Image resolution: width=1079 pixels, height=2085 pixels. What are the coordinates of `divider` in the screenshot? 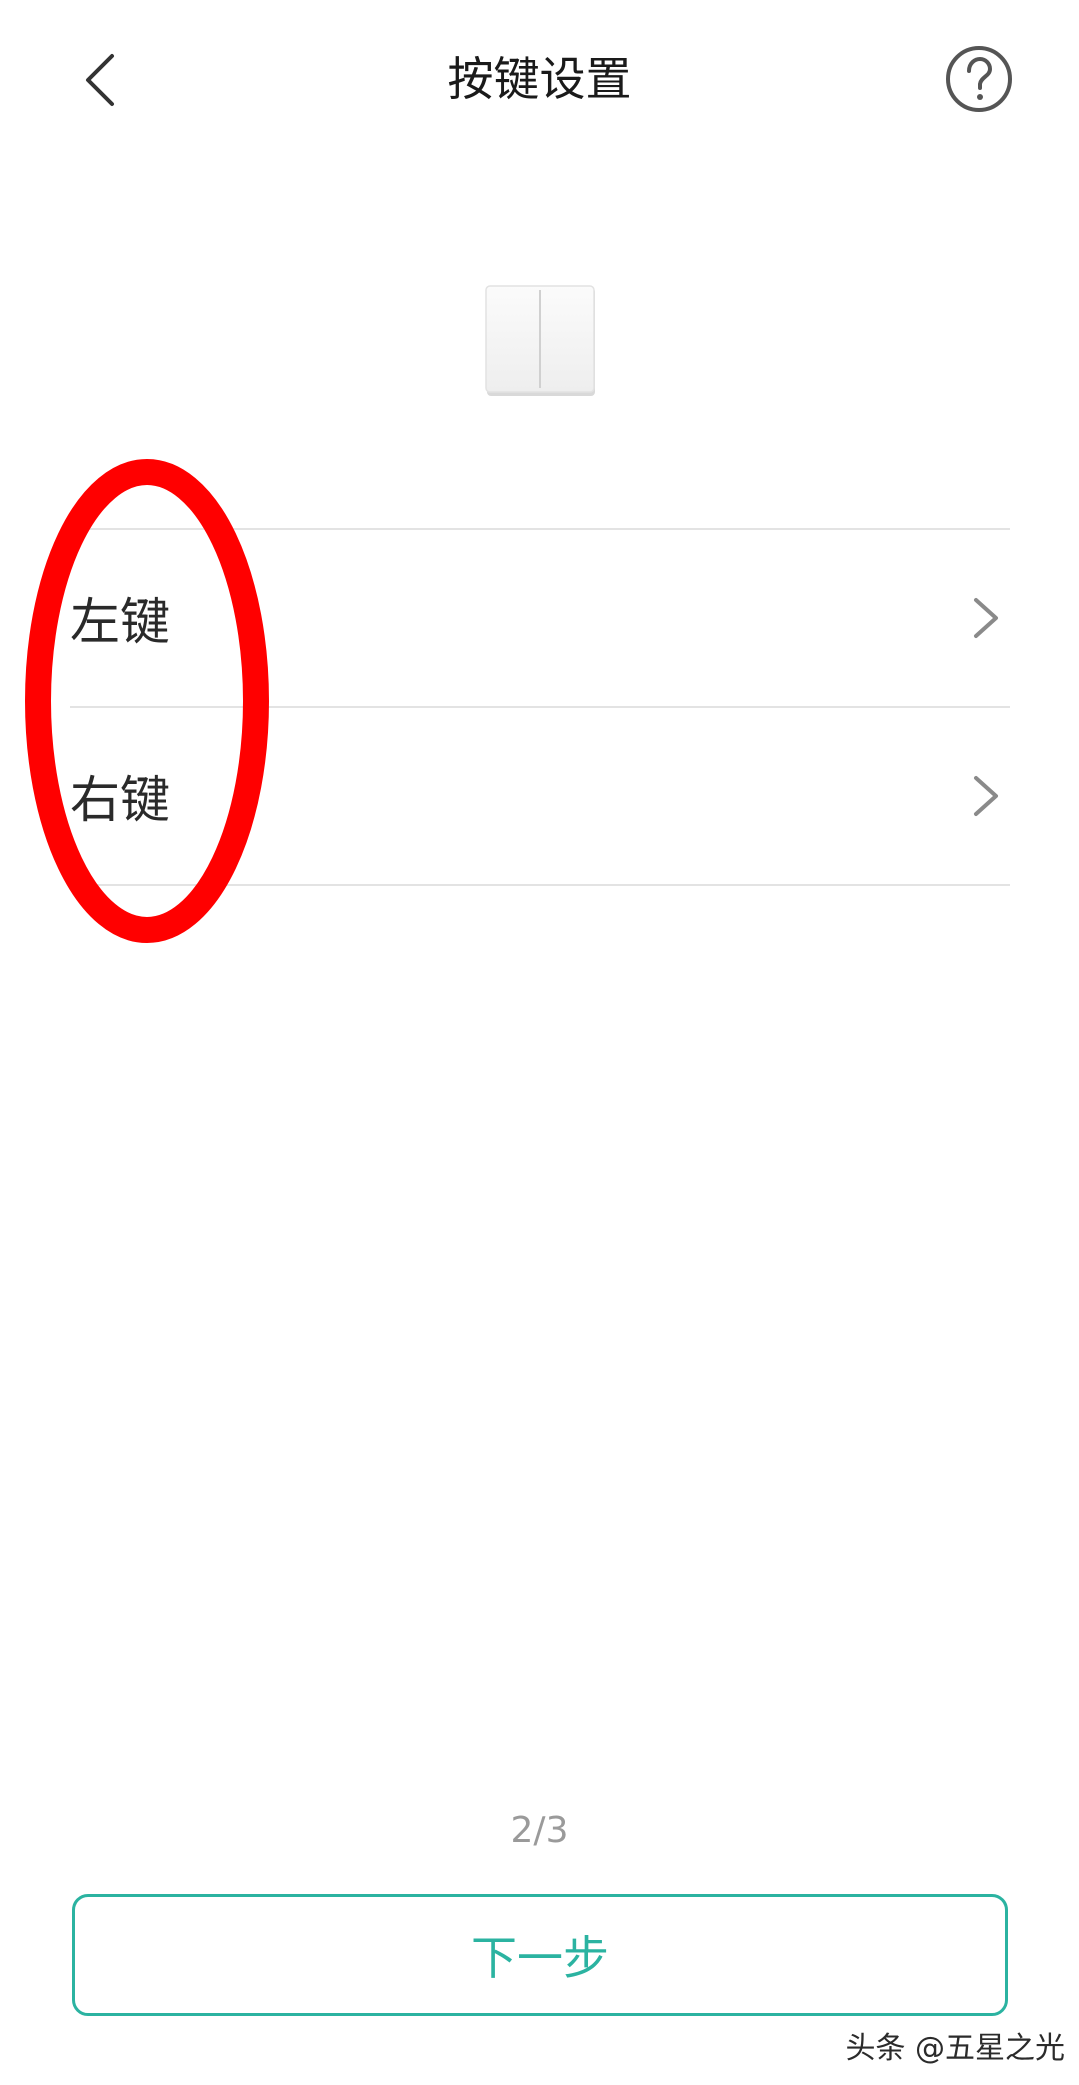 It's located at (540, 885).